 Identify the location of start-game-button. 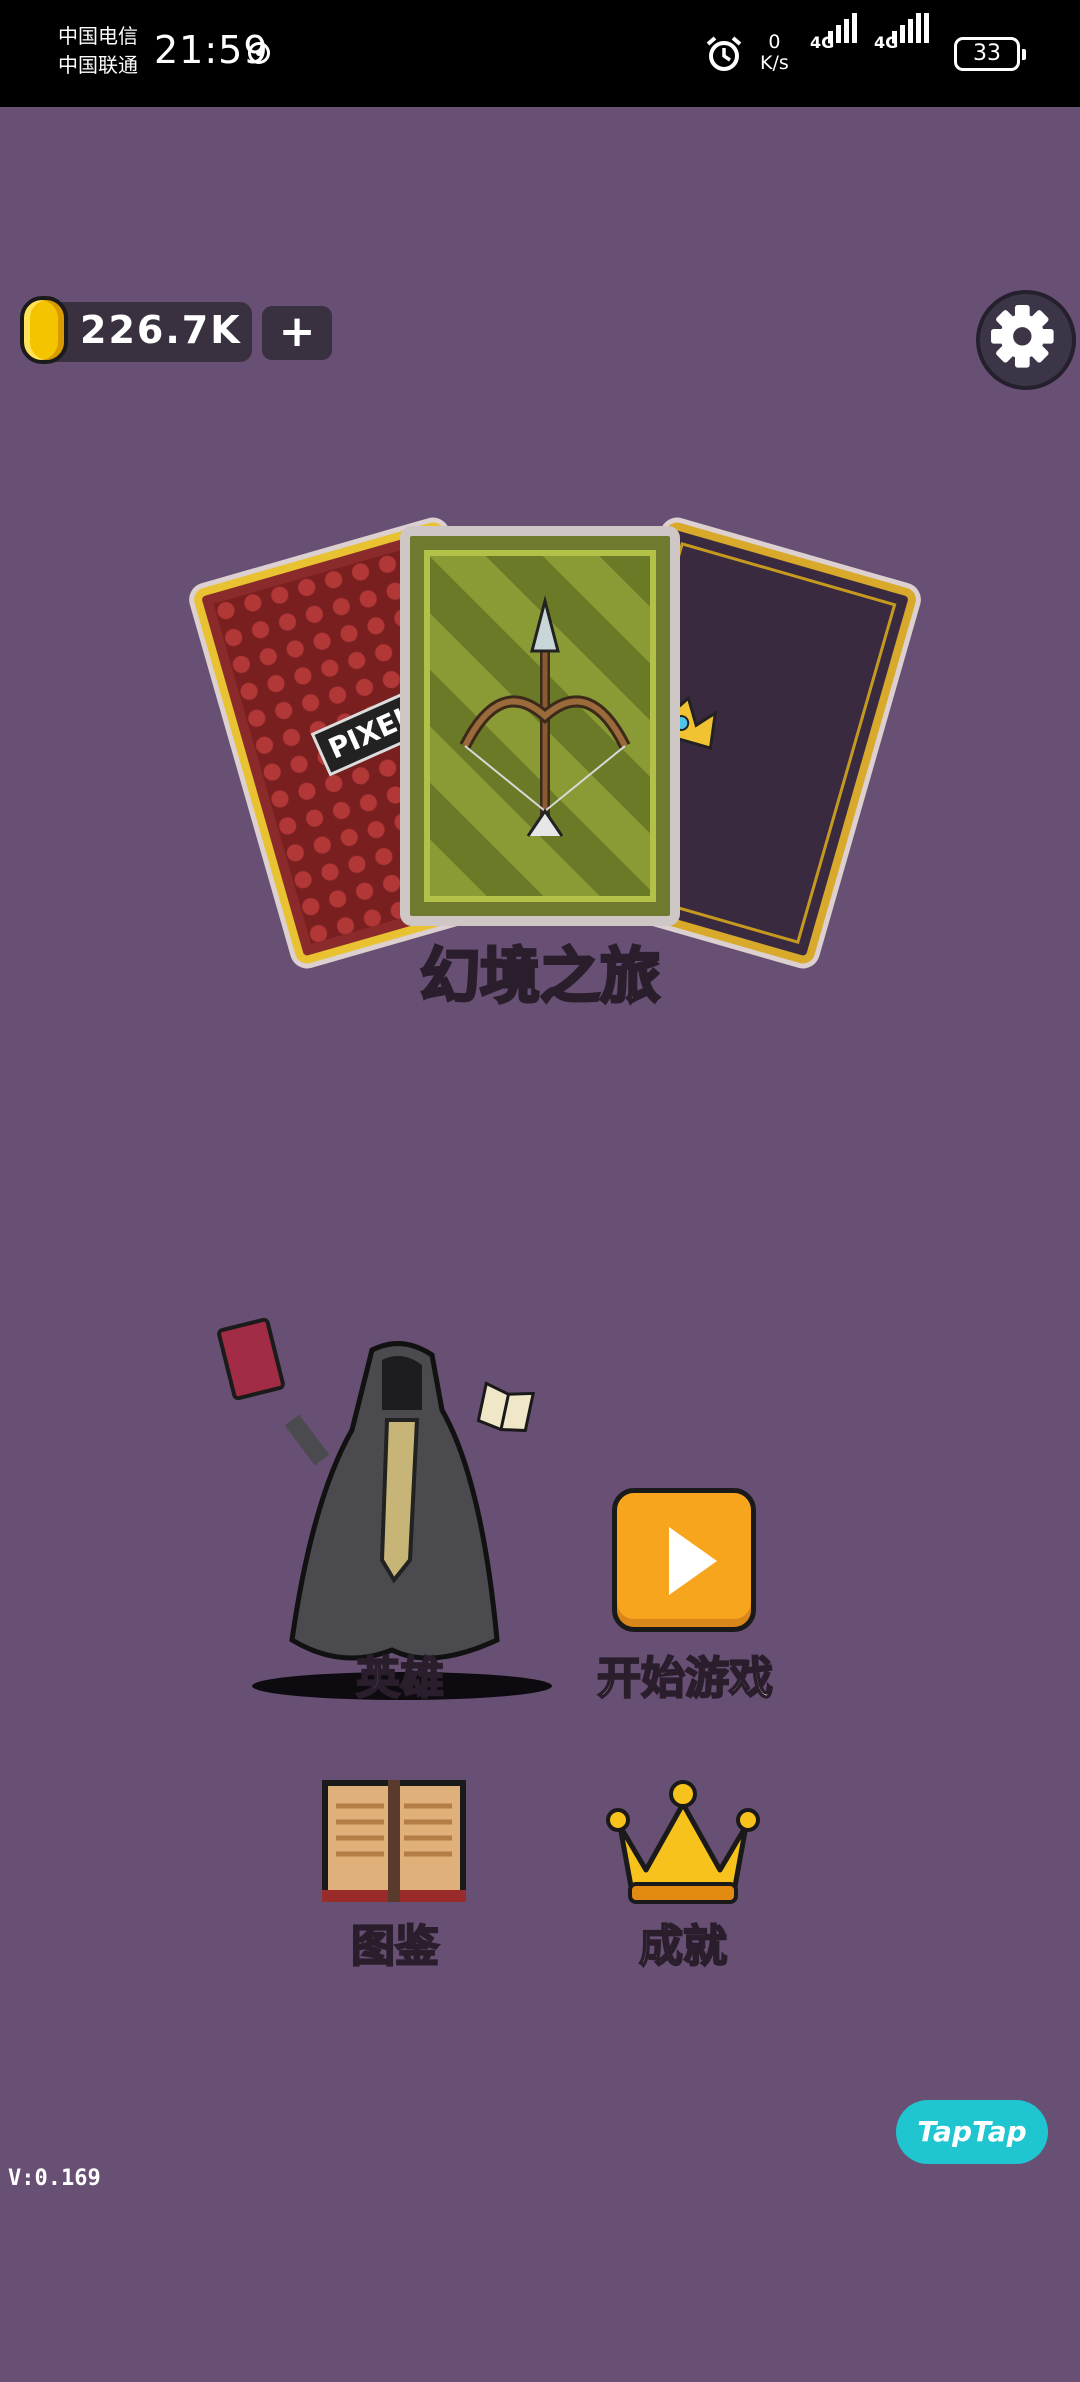
(684, 1560).